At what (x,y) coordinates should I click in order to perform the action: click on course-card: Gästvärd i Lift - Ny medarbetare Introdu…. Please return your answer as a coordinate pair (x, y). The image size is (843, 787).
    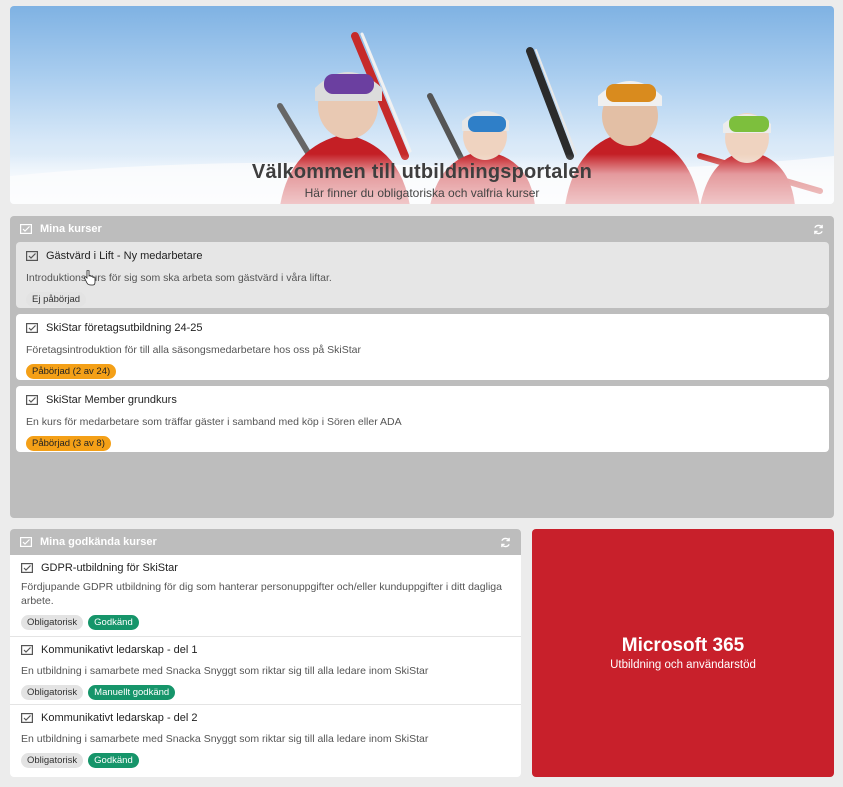
    Looking at the image, I should click on (422, 275).